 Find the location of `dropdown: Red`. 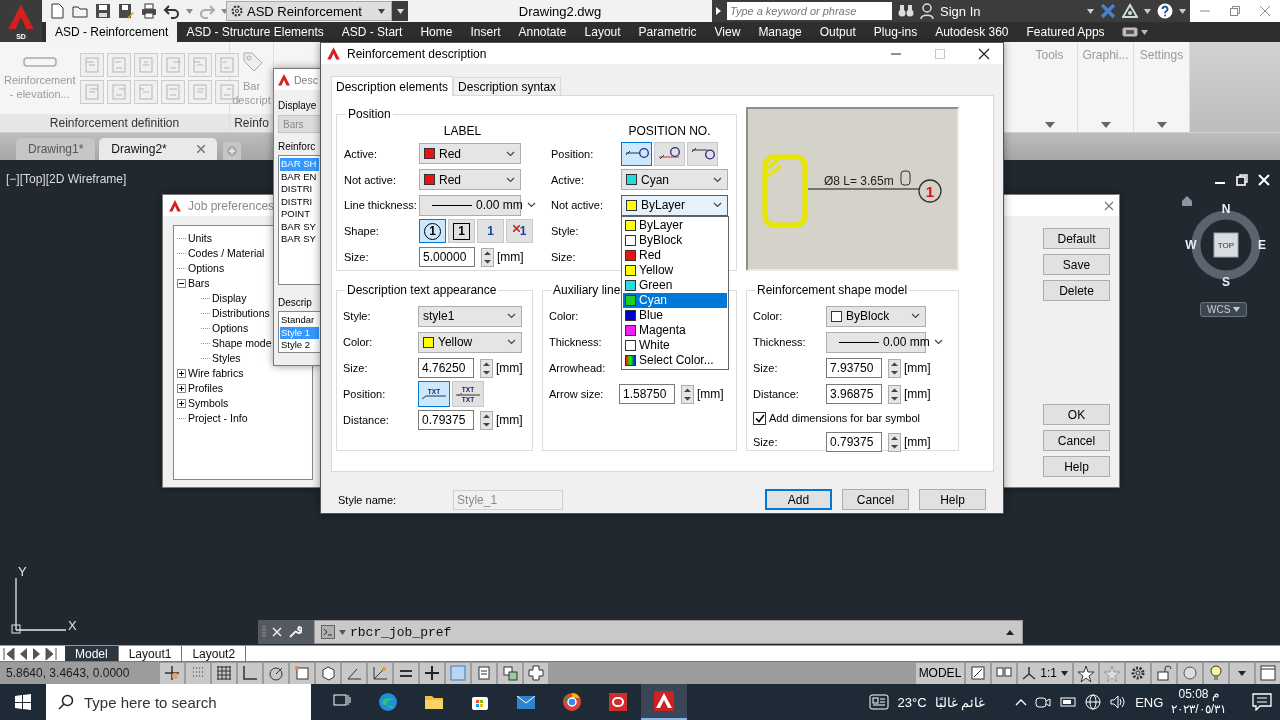

dropdown: Red is located at coordinates (470, 180).